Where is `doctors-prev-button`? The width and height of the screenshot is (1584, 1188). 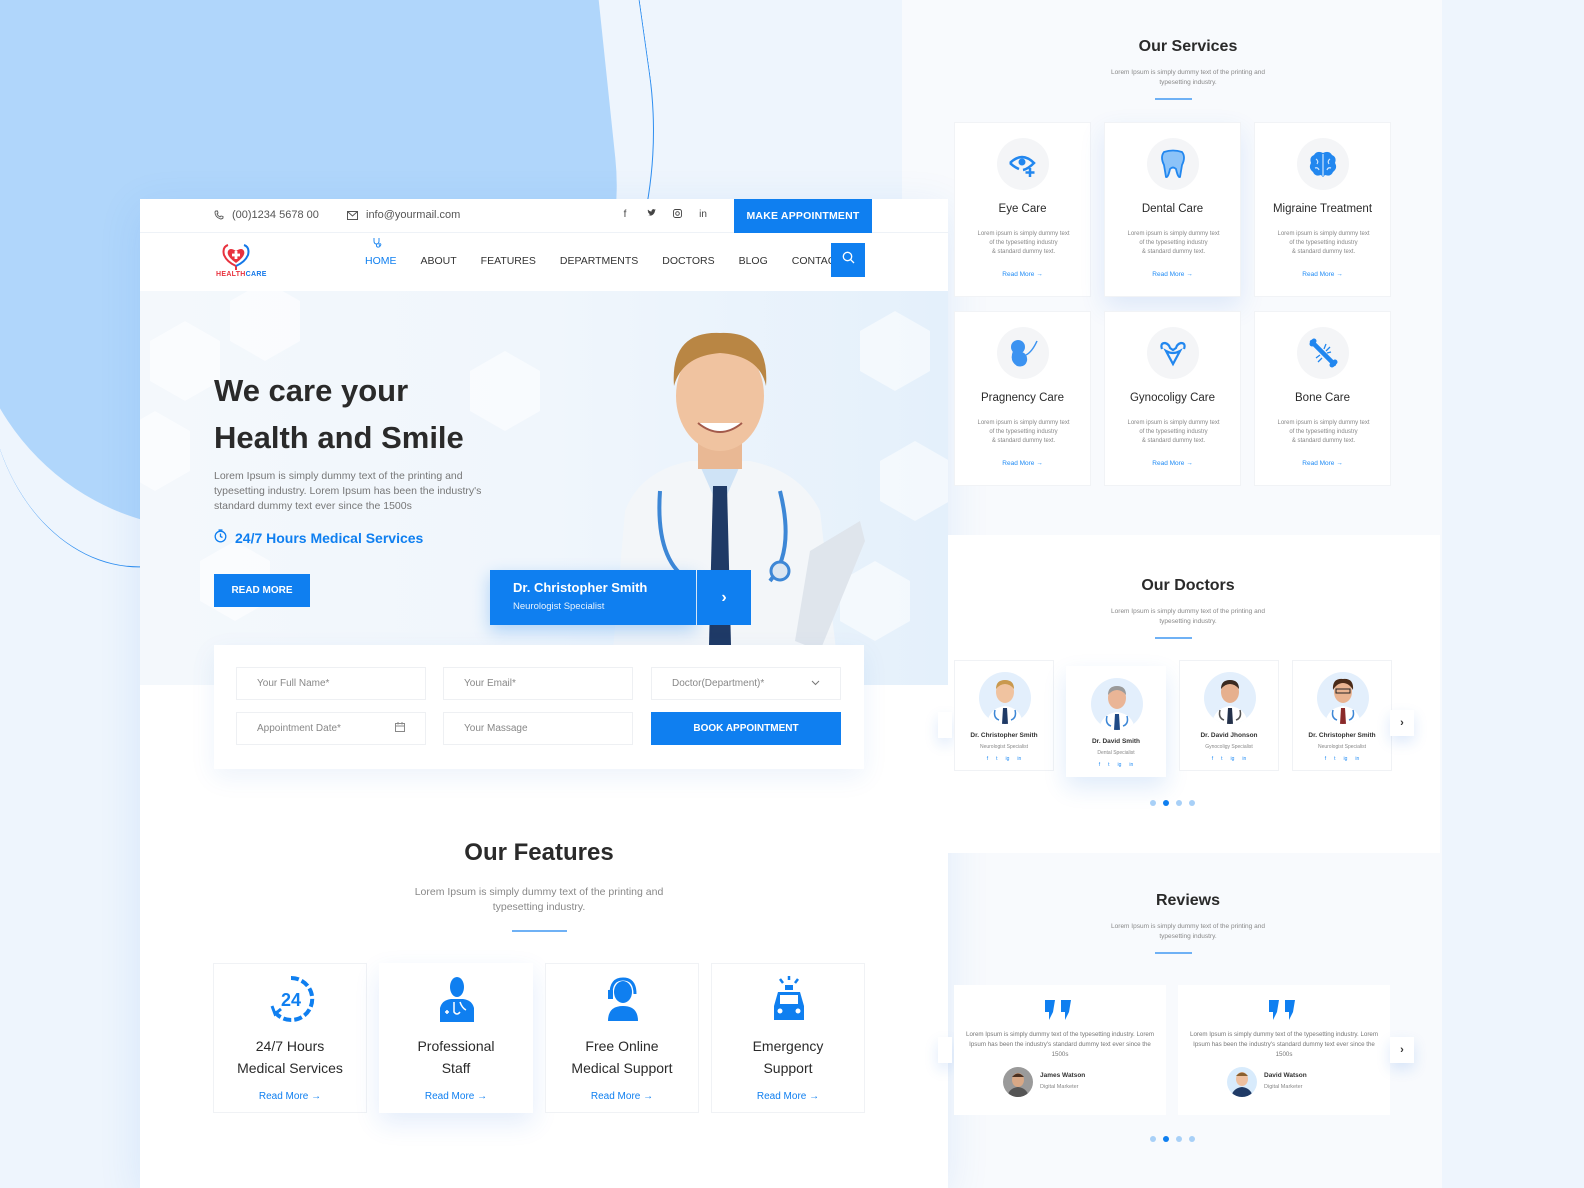
doctors-prev-button is located at coordinates (945, 725).